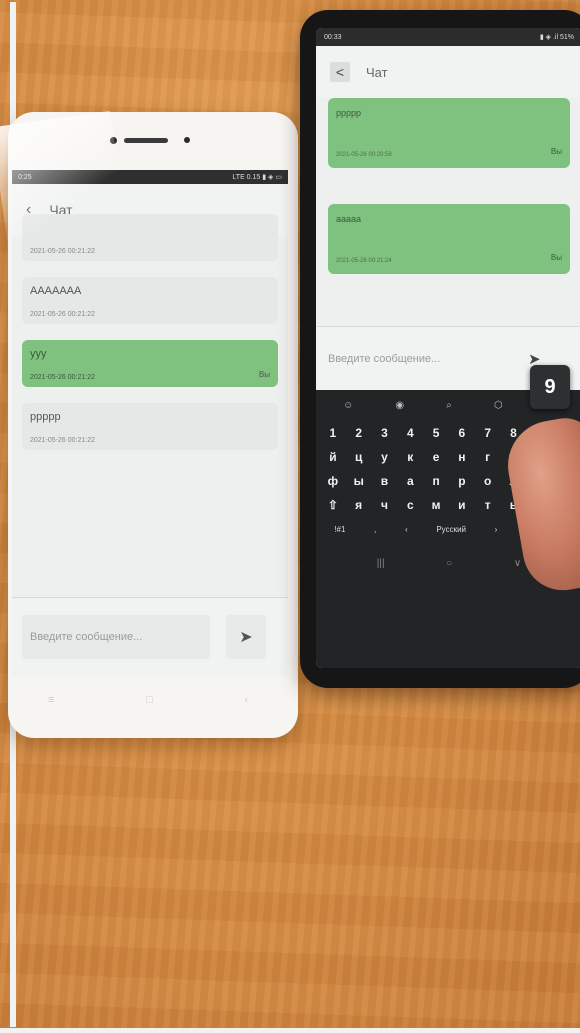  What do you see at coordinates (150, 231) in the screenshot?
I see `message-text` at bounding box center [150, 231].